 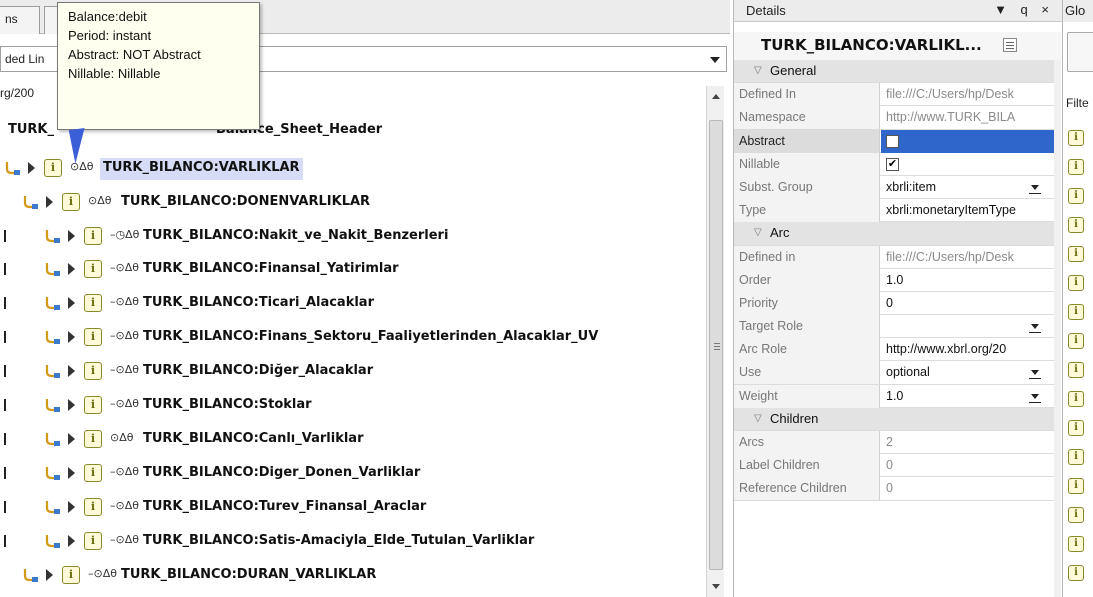 What do you see at coordinates (353, 575) in the screenshot?
I see `tree-node: i –⊙Δθ TURK_BILANCO:DURAN_VARLIKLAR` at bounding box center [353, 575].